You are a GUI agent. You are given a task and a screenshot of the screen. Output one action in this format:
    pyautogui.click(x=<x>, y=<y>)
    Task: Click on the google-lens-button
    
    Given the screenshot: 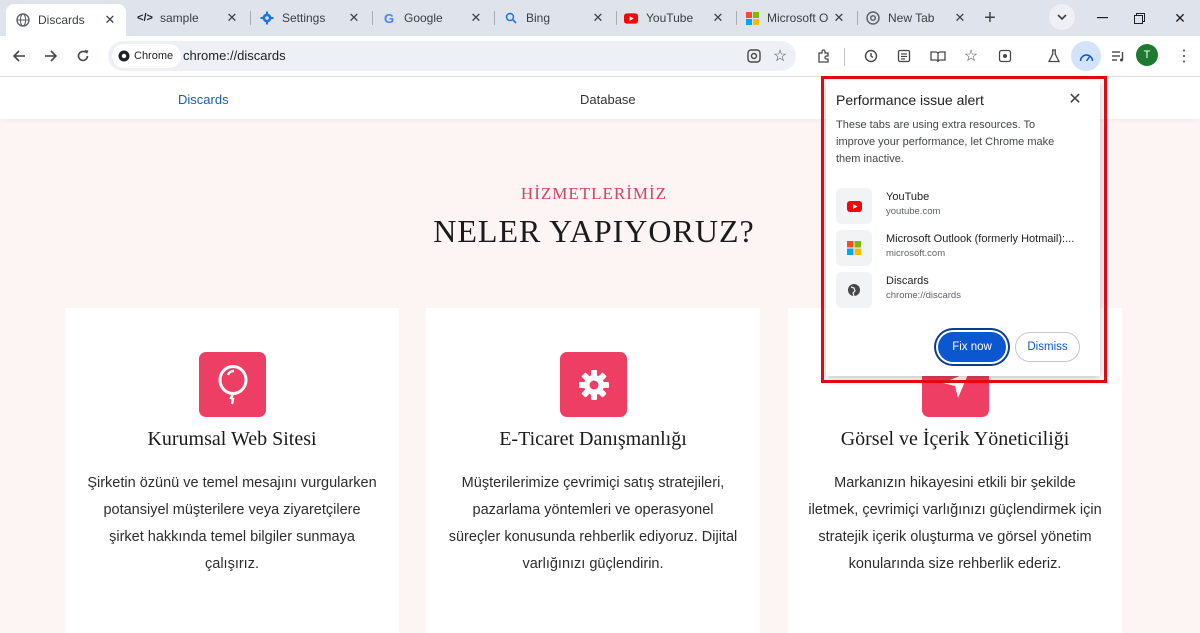 What is the action you would take?
    pyautogui.click(x=754, y=56)
    